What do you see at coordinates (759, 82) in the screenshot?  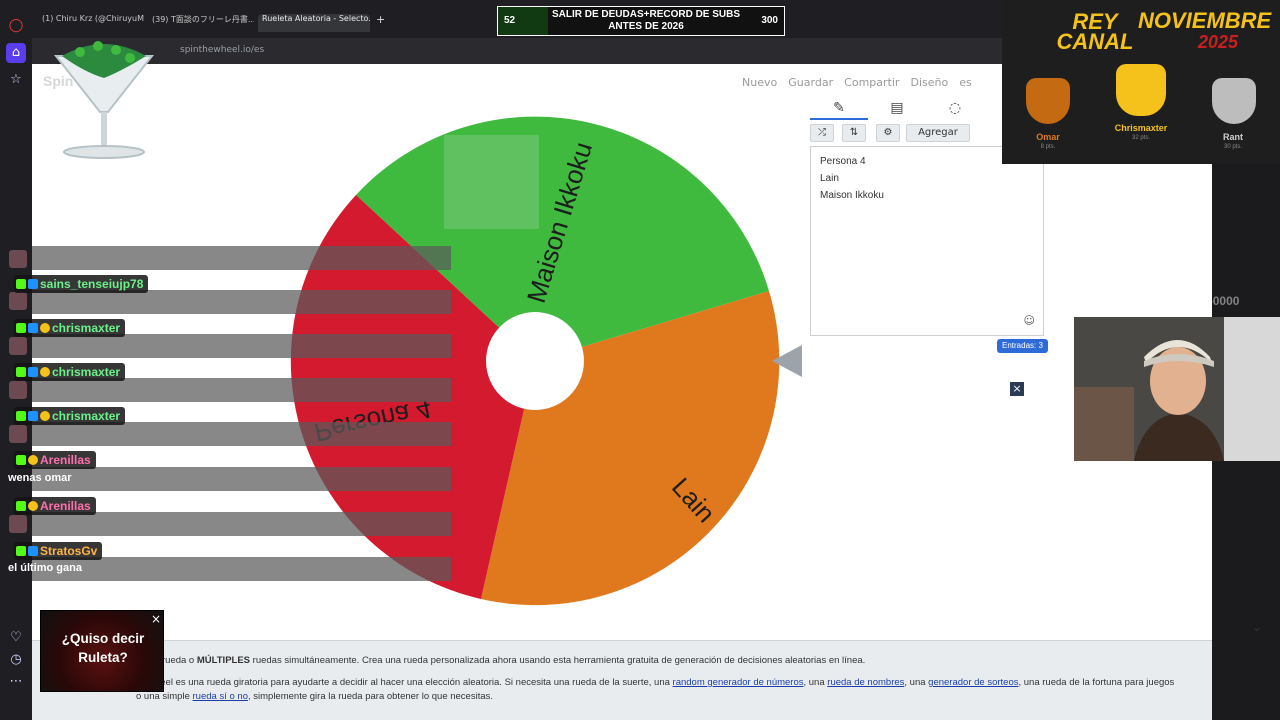 I see `nav-new: Nuevo` at bounding box center [759, 82].